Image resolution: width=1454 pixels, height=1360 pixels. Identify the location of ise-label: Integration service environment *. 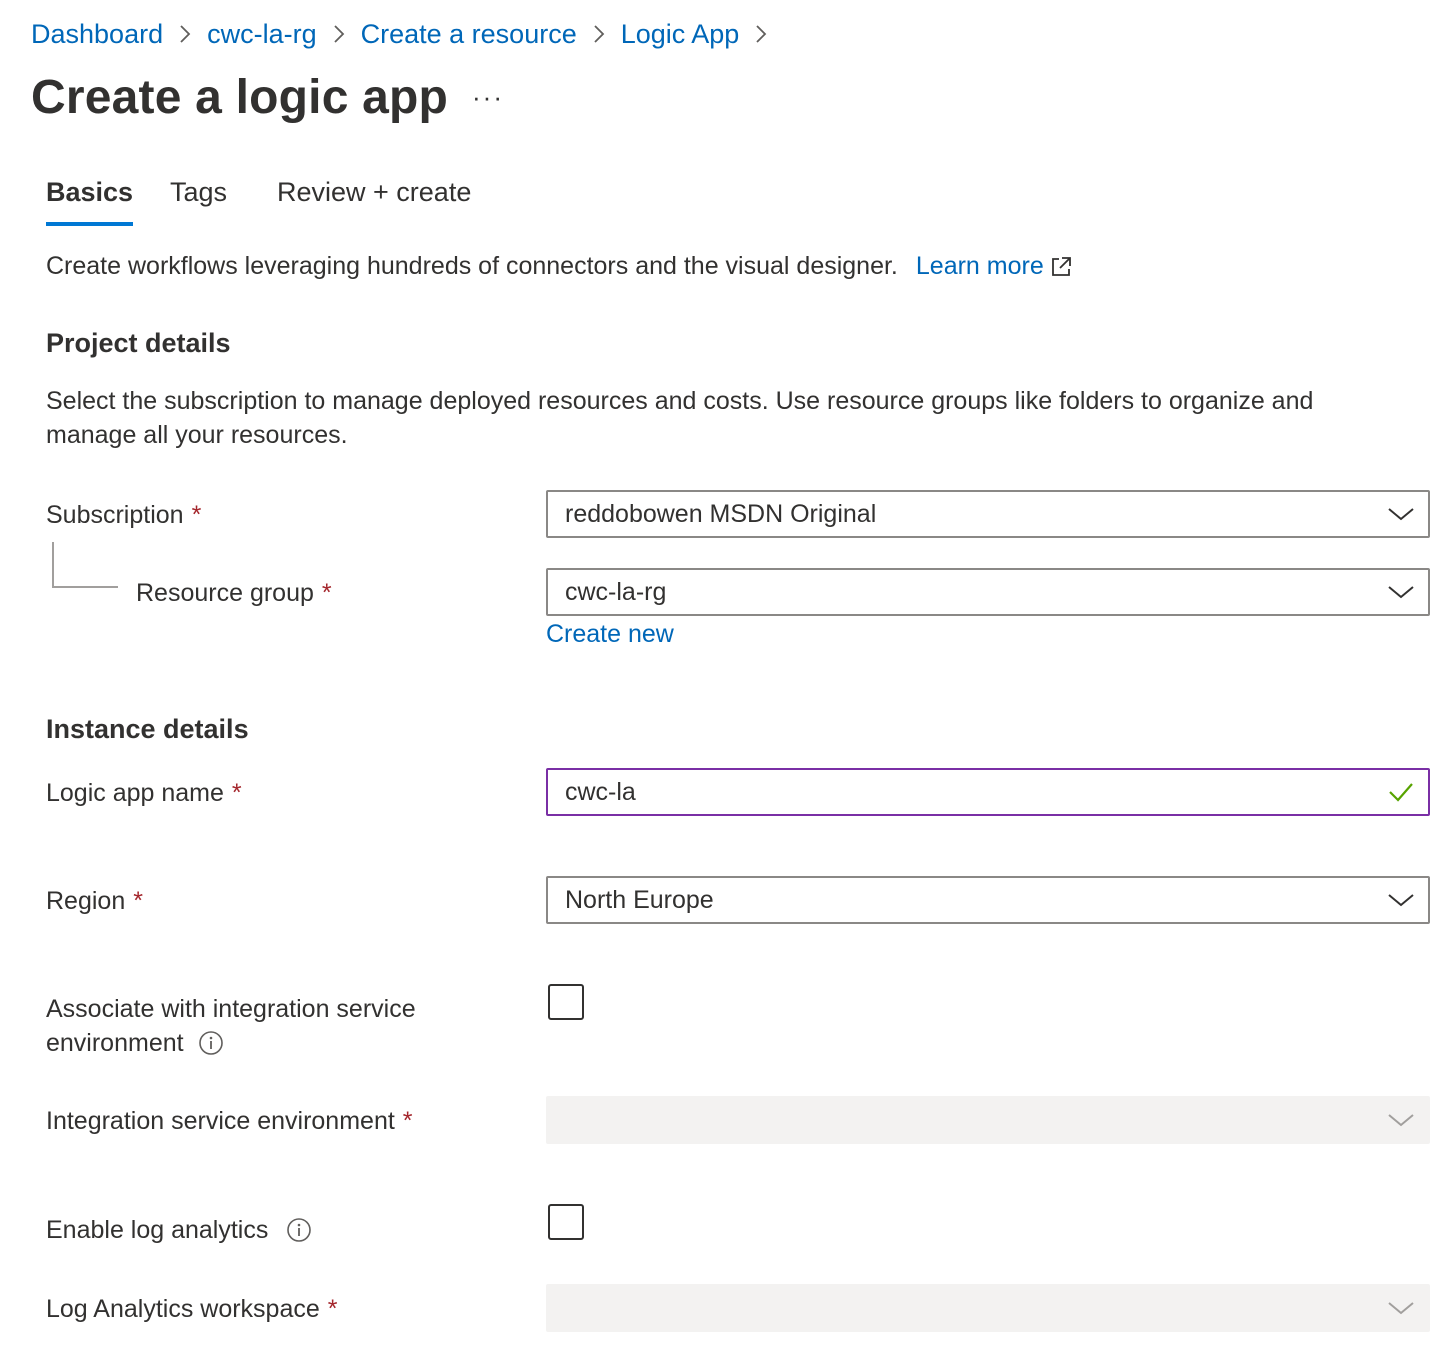
(229, 1121).